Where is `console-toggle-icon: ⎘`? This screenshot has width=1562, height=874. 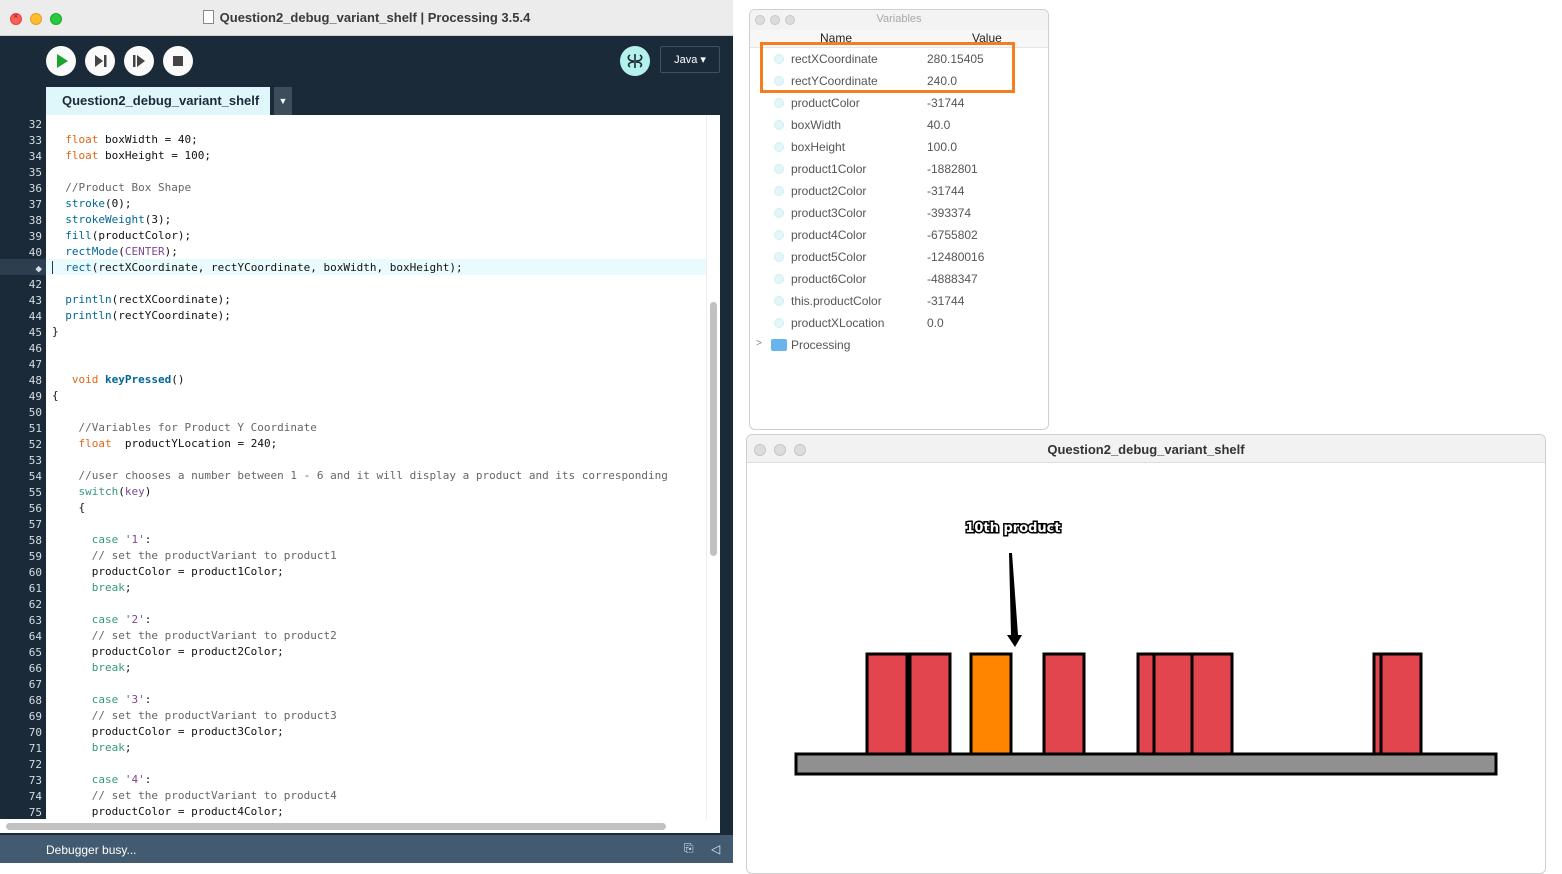 console-toggle-icon: ⎘ is located at coordinates (689, 848).